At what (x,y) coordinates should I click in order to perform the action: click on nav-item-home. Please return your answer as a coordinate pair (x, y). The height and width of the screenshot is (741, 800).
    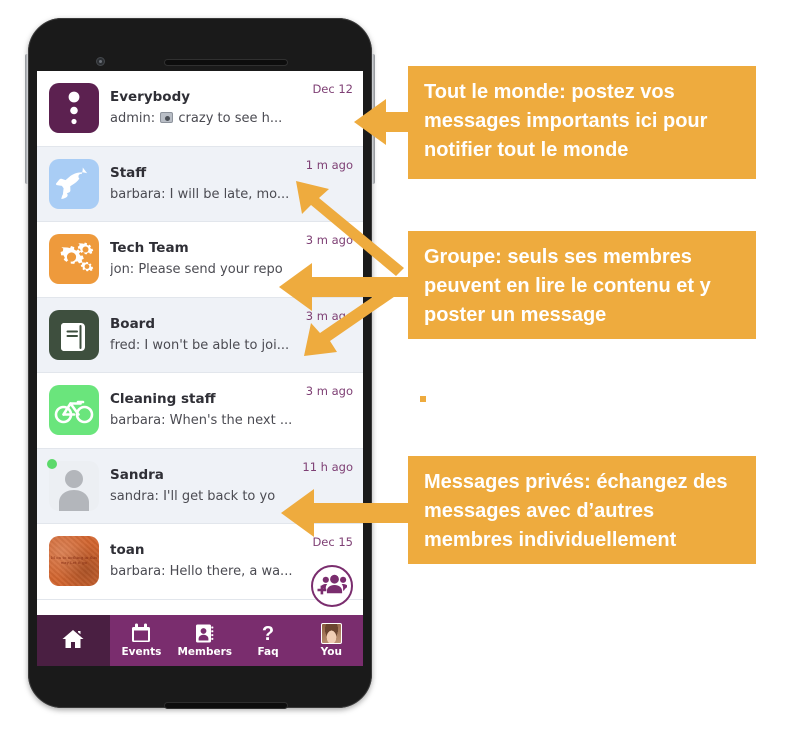
    Looking at the image, I should click on (73, 640).